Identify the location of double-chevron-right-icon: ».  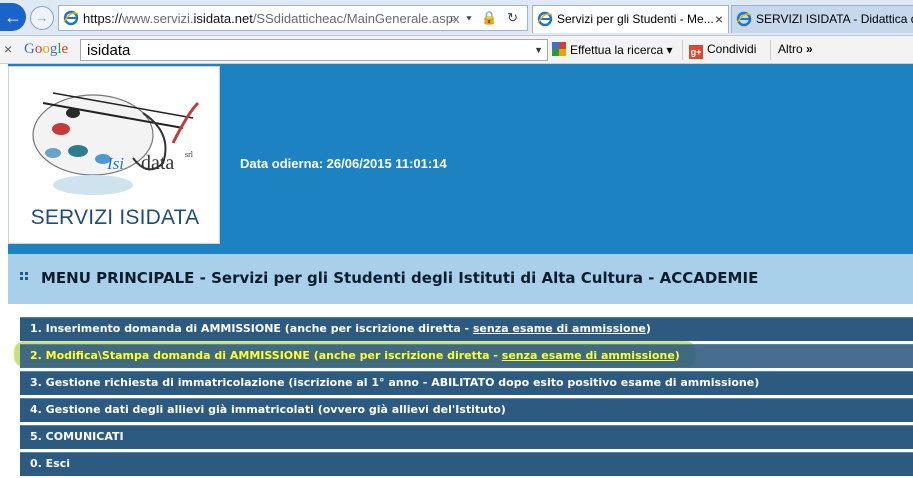
(809, 49).